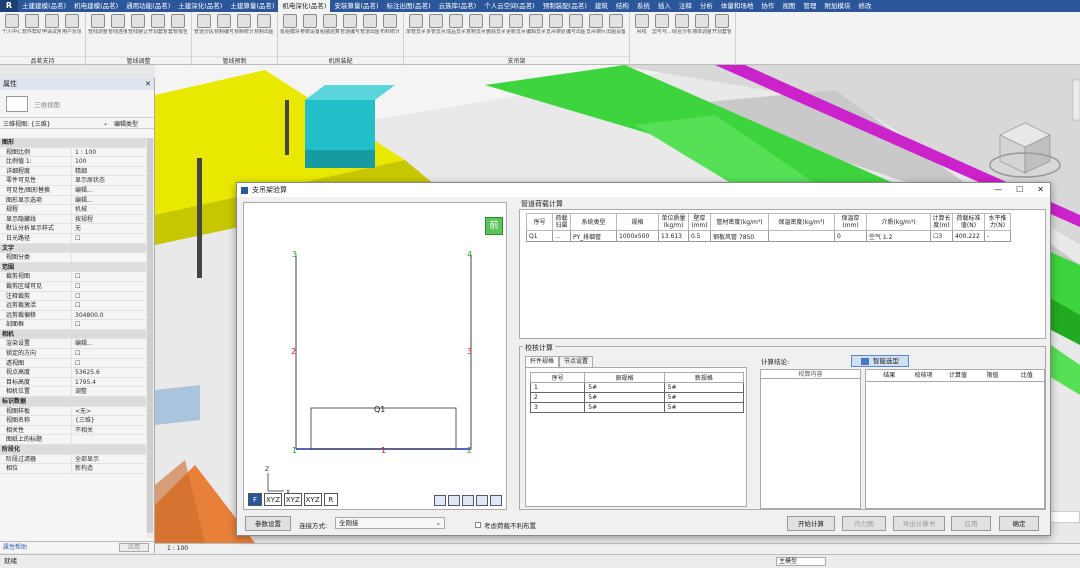 This screenshot has width=1080, height=568. I want to click on ribbon-tab: 结构, so click(622, 6).